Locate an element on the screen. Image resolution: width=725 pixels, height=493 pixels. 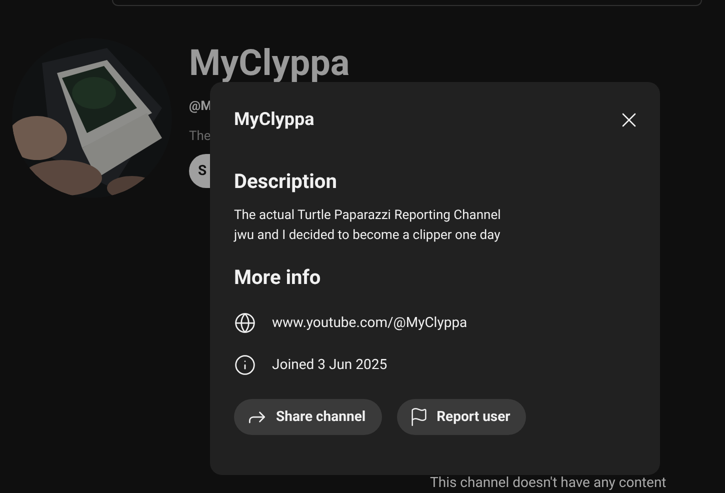
report-user-button: Report user is located at coordinates (461, 417).